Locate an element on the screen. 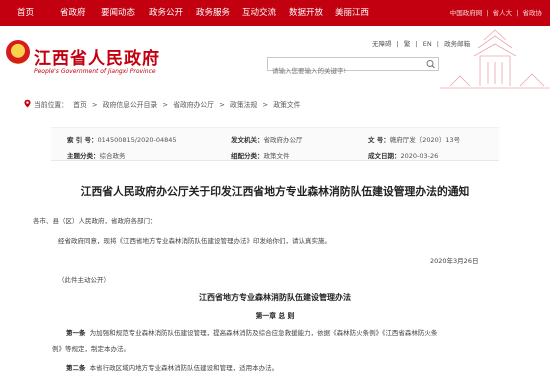 The image size is (550, 375). link-gov-email: 政务邮箱 is located at coordinates (457, 44).